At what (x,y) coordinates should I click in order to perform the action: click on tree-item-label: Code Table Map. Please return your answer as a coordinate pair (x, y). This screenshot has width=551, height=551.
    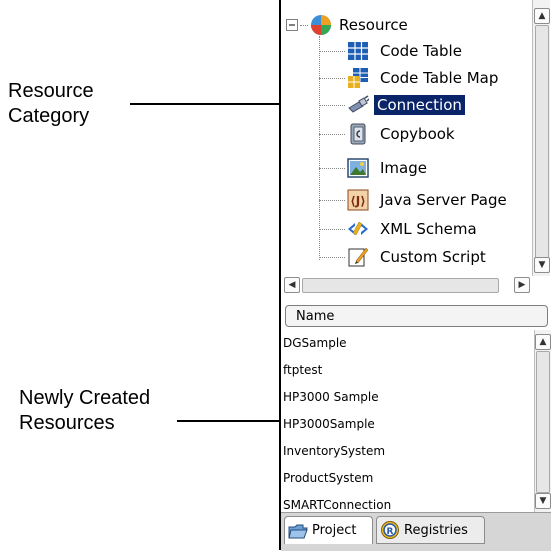
    Looking at the image, I should click on (439, 78).